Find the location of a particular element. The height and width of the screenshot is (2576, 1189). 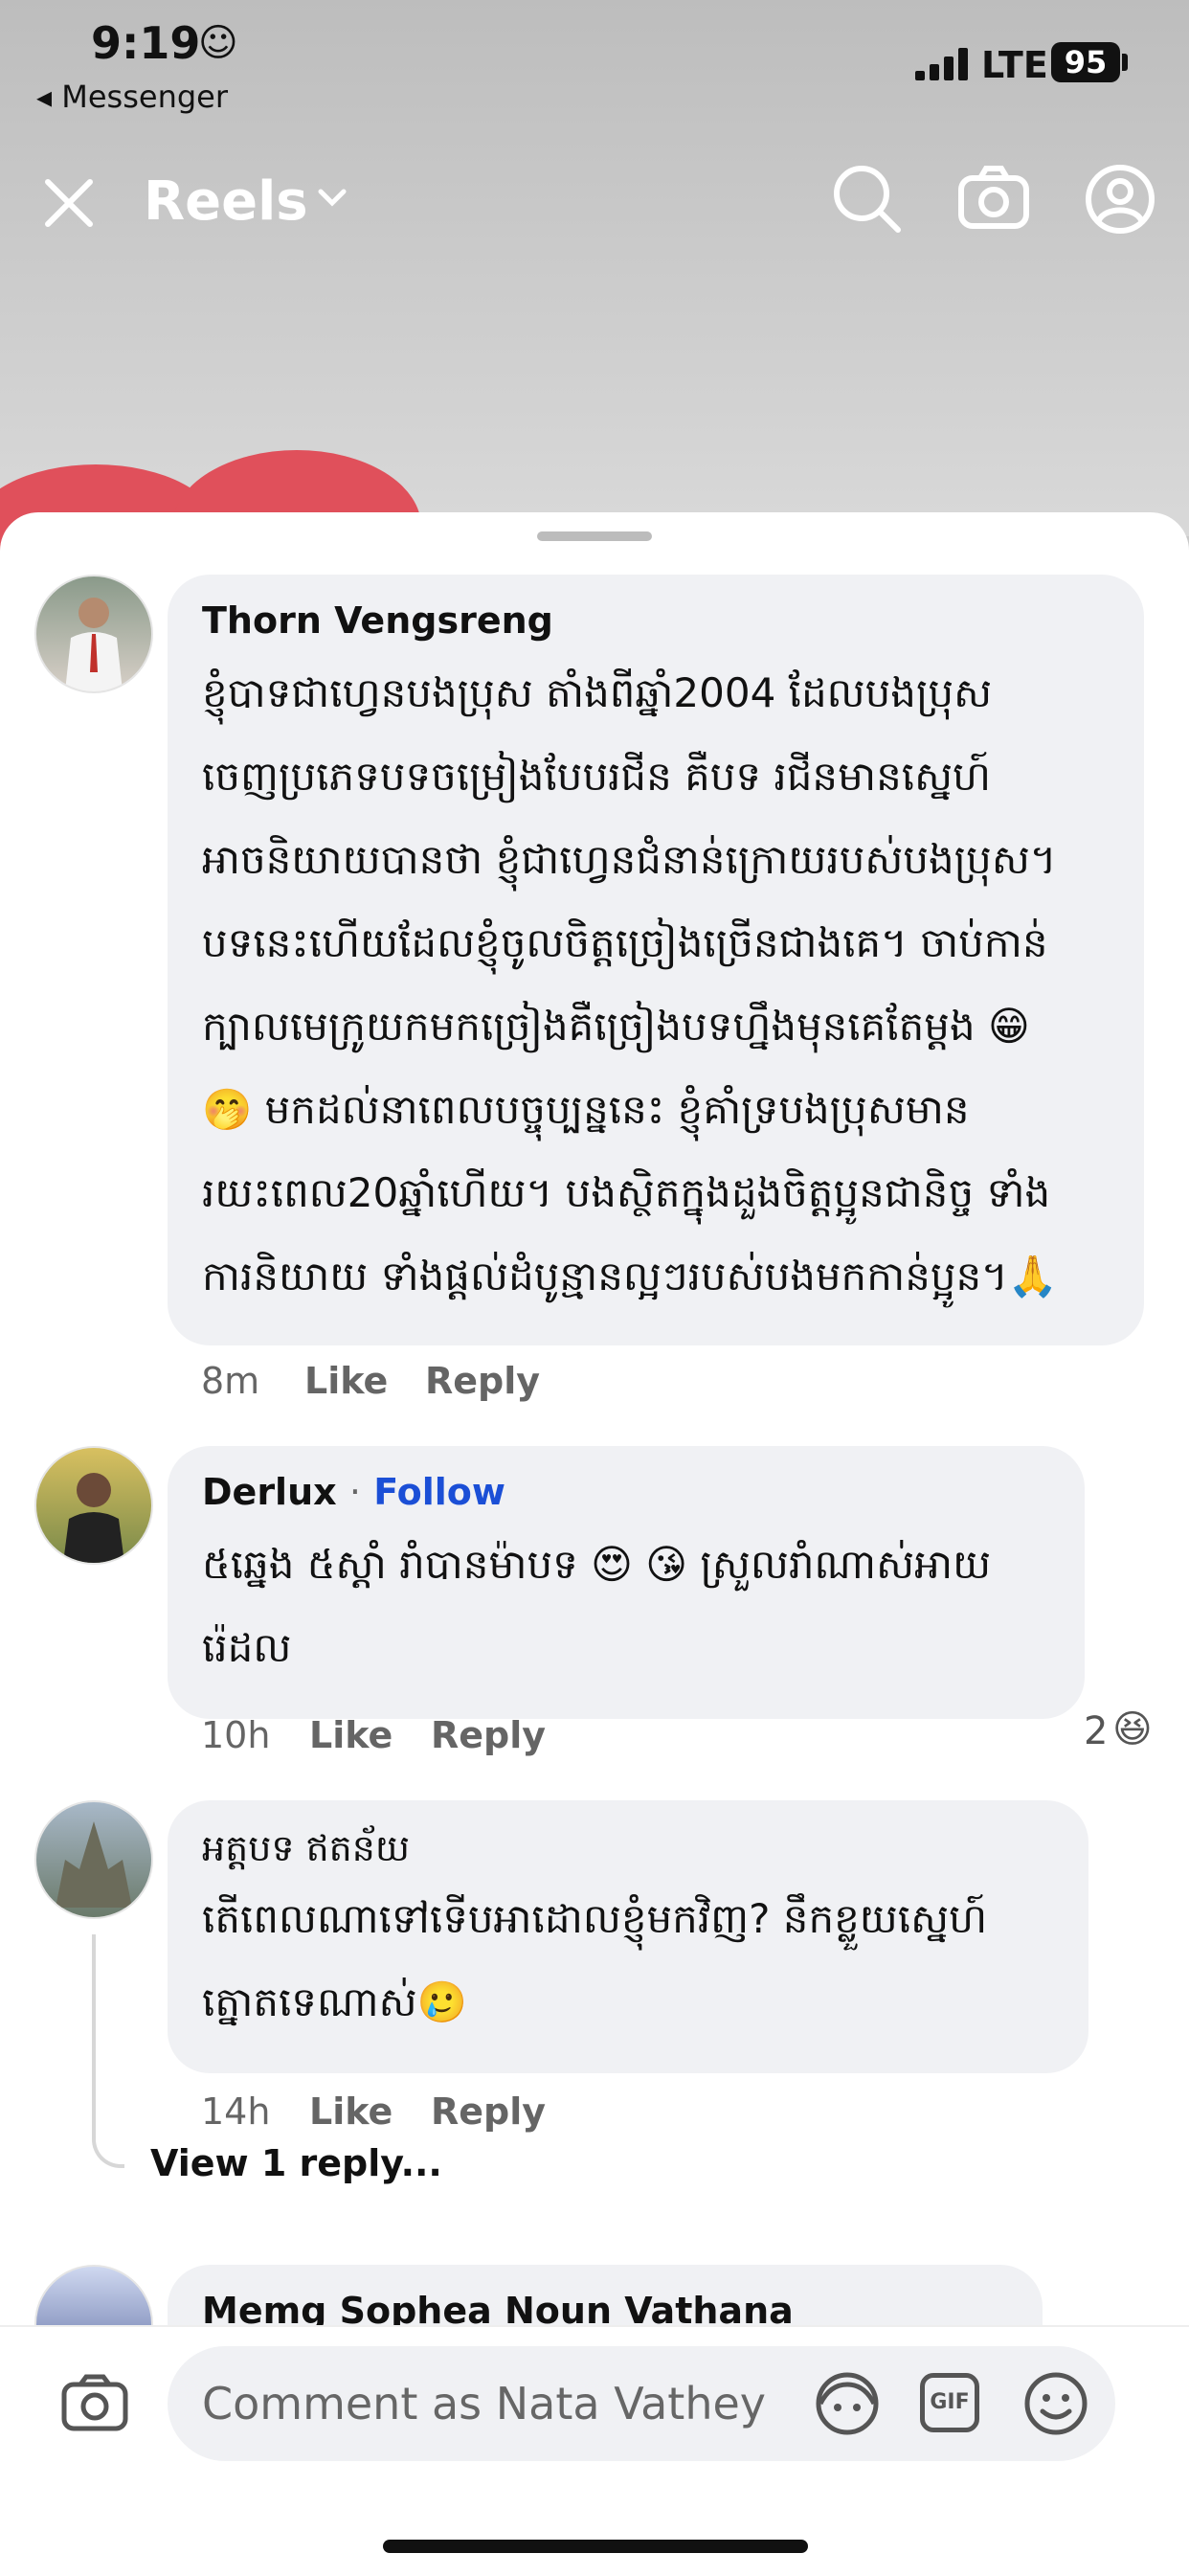

emoji-icon is located at coordinates (1056, 2403).